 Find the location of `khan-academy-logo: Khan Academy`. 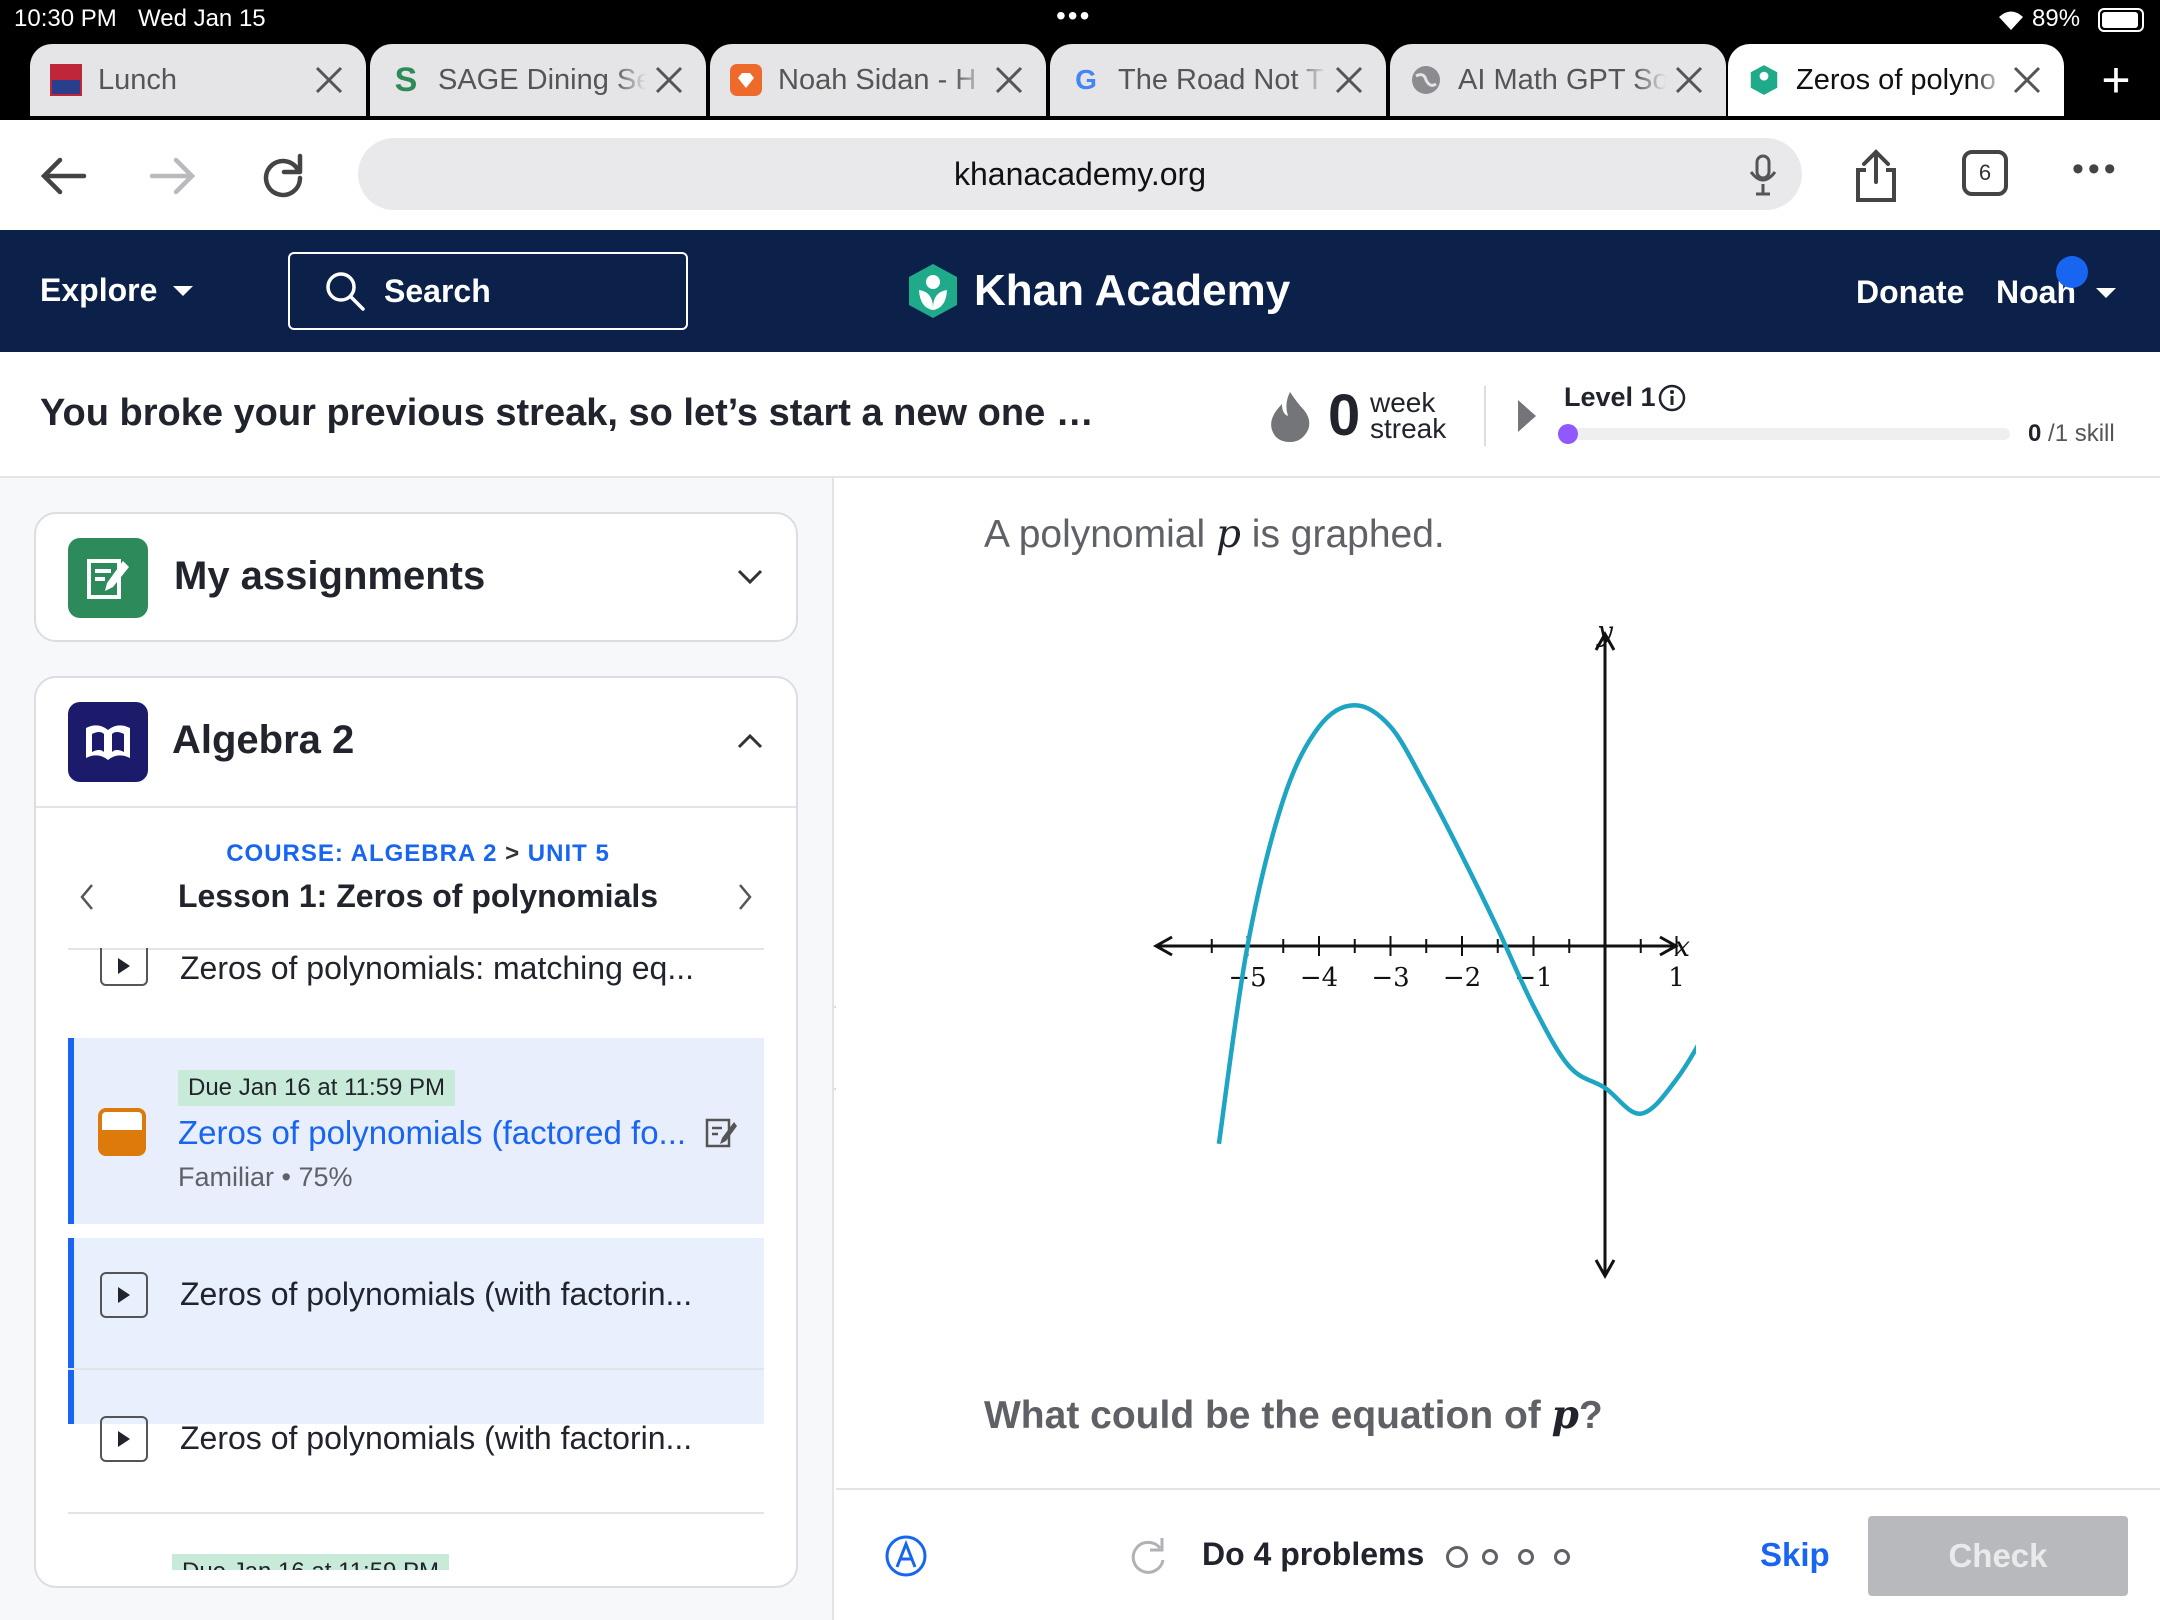

khan-academy-logo: Khan Academy is located at coordinates (1098, 291).